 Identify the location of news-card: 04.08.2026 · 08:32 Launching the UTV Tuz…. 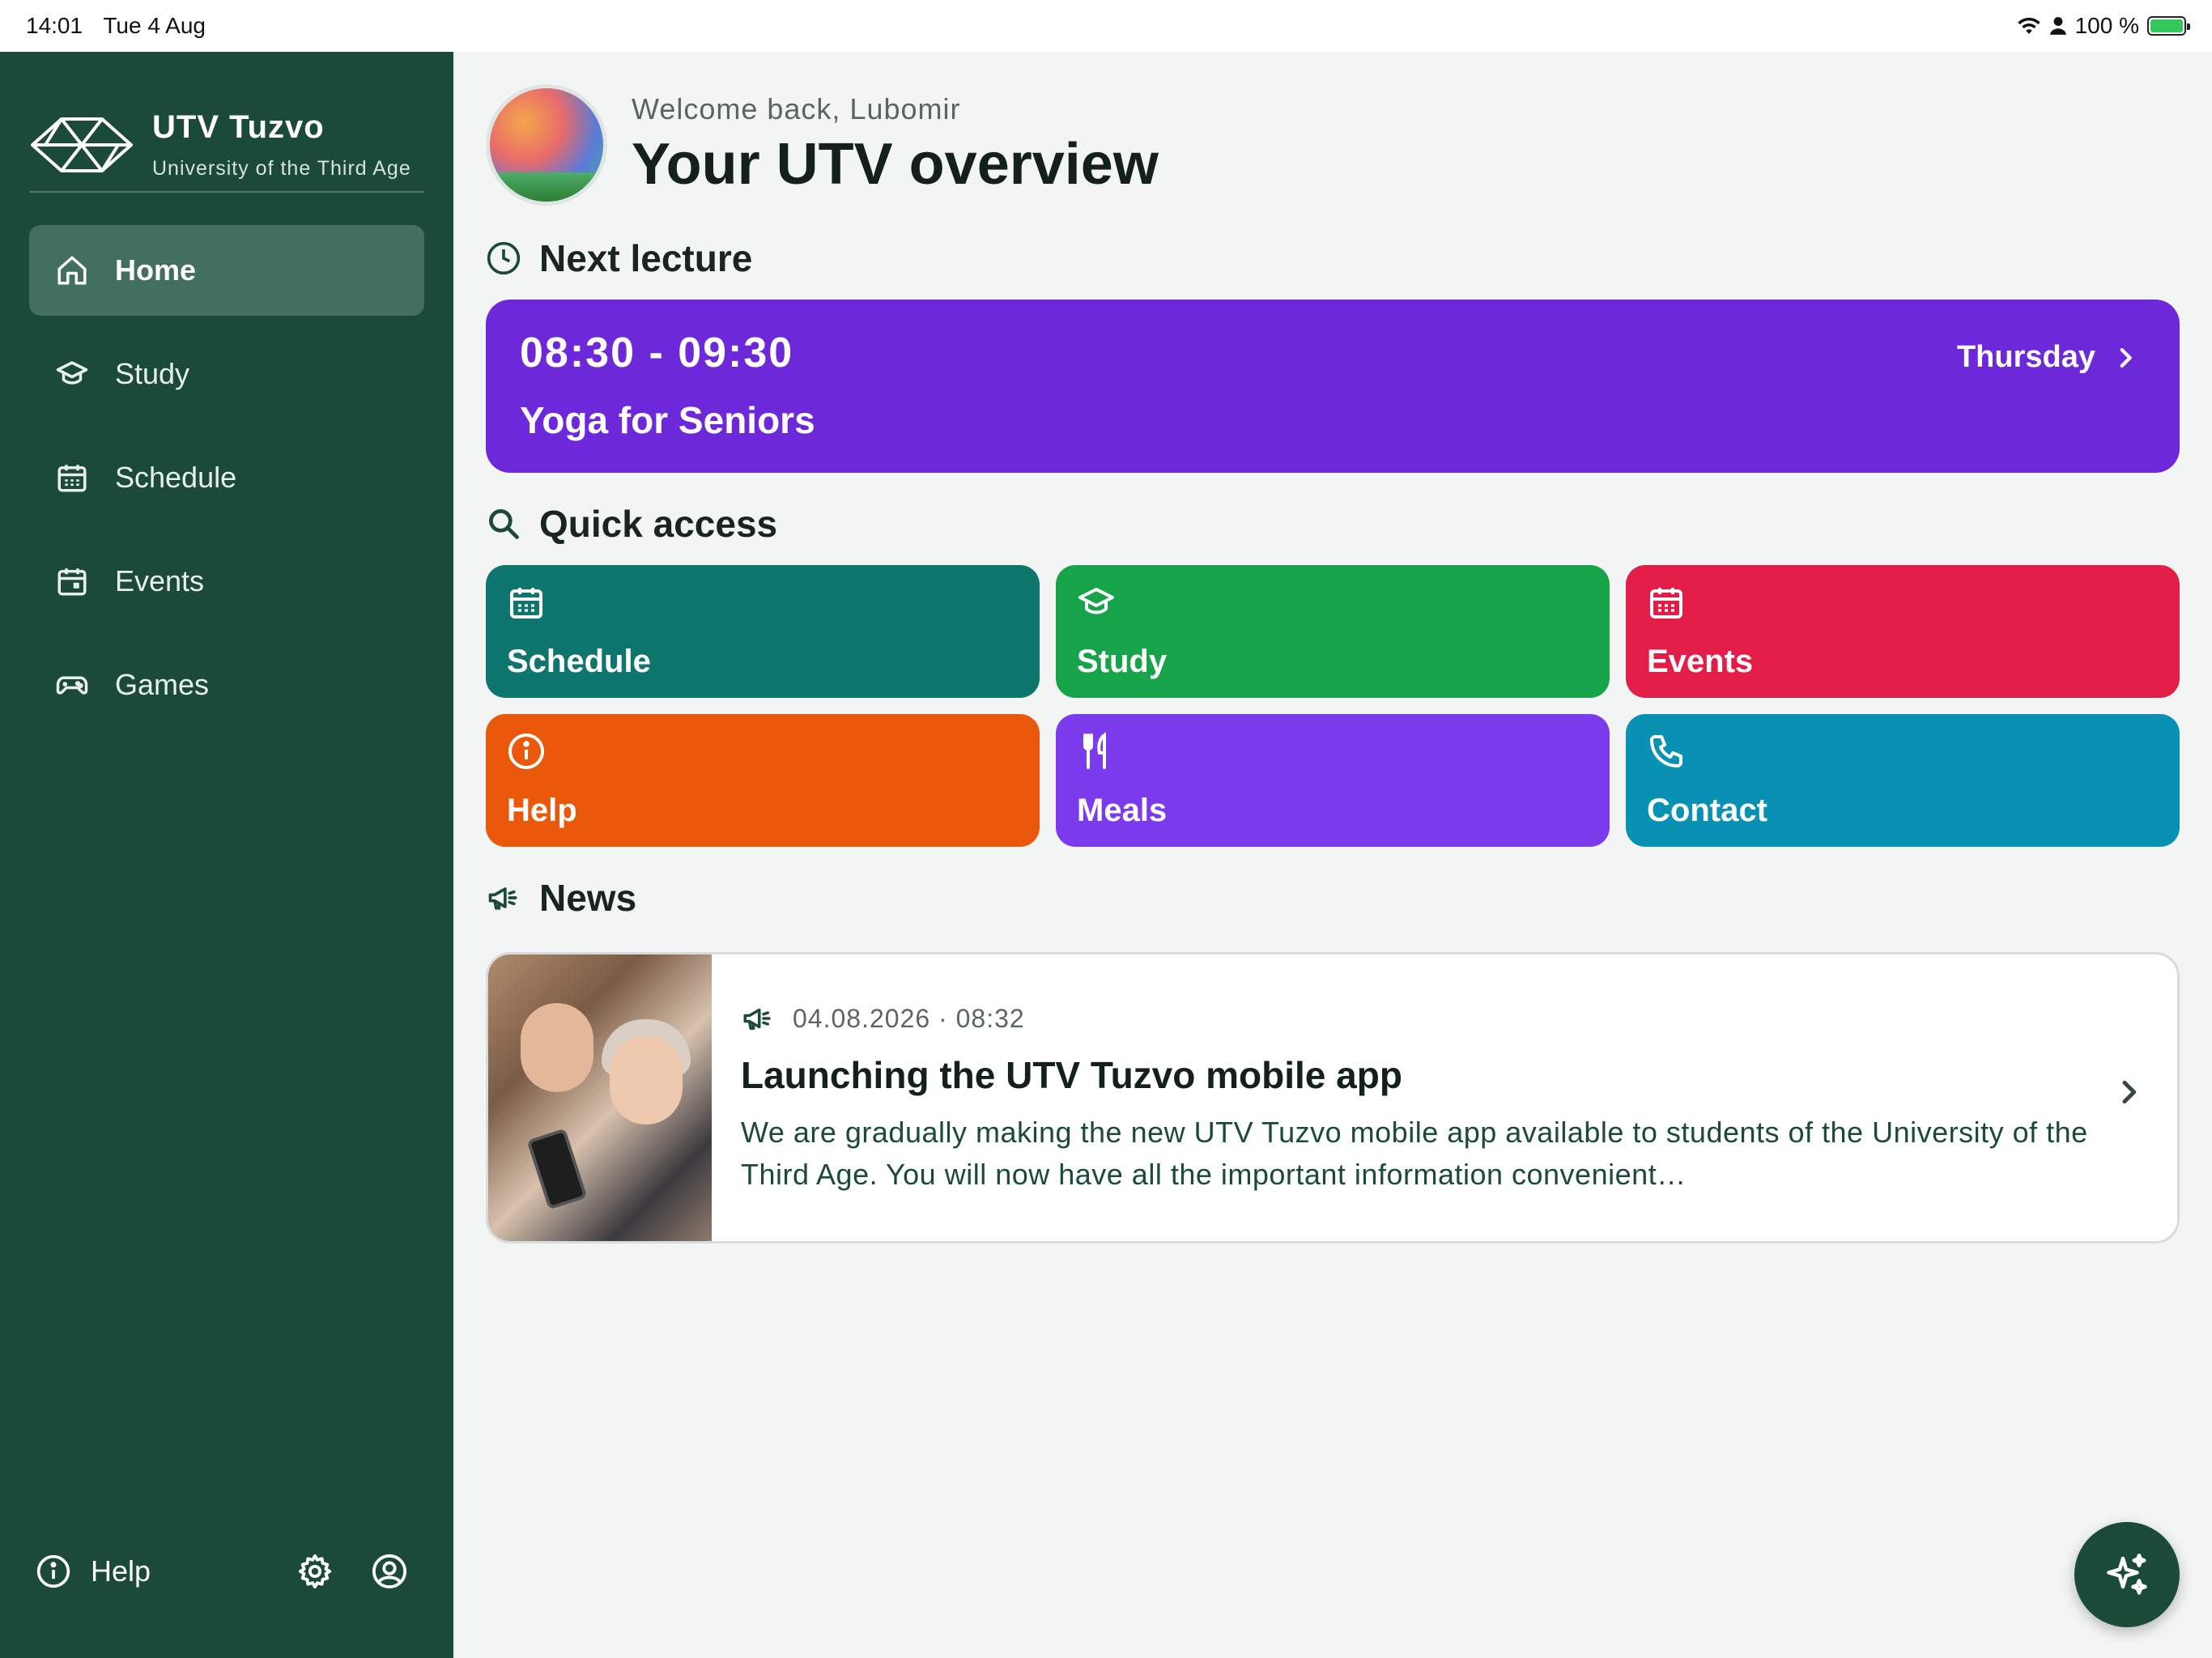
(1333, 1098).